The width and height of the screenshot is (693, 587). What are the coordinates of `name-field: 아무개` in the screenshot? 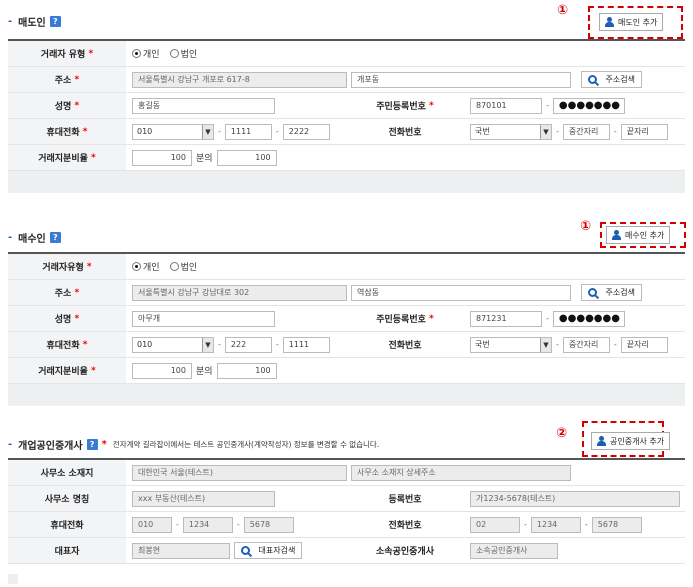 It's located at (203, 318).